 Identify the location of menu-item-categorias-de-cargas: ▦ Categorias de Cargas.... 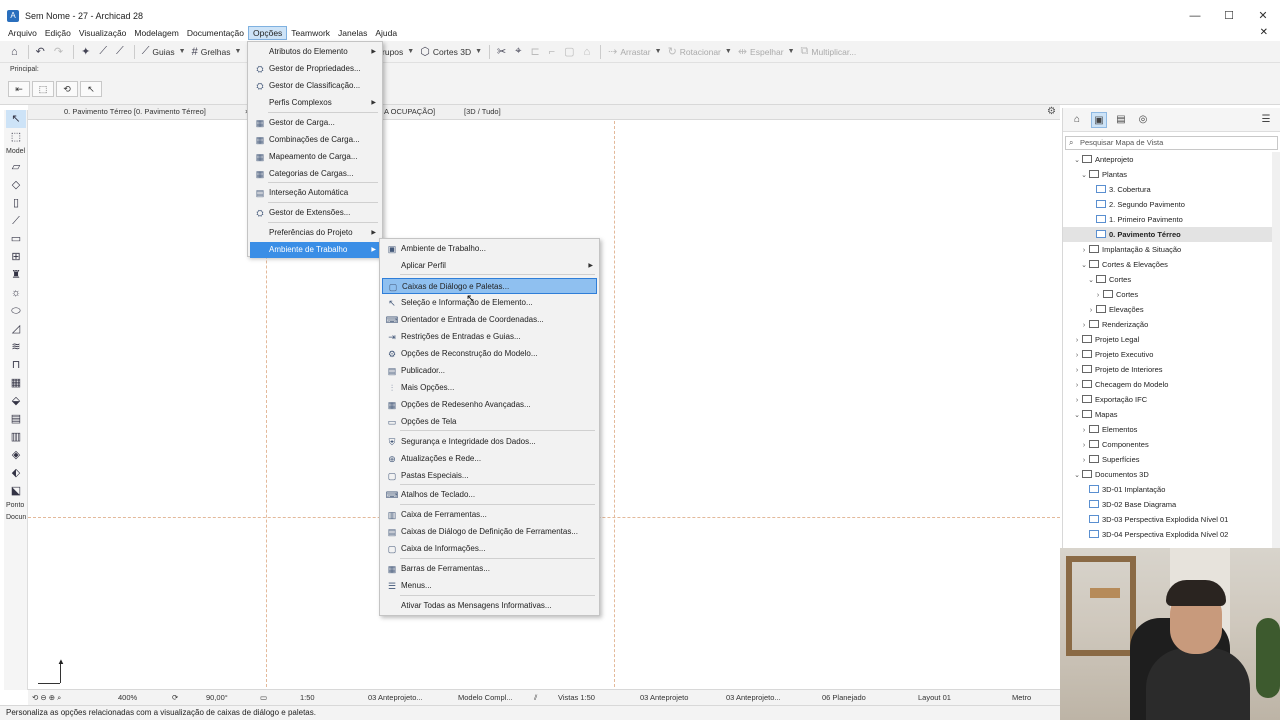
(315, 174).